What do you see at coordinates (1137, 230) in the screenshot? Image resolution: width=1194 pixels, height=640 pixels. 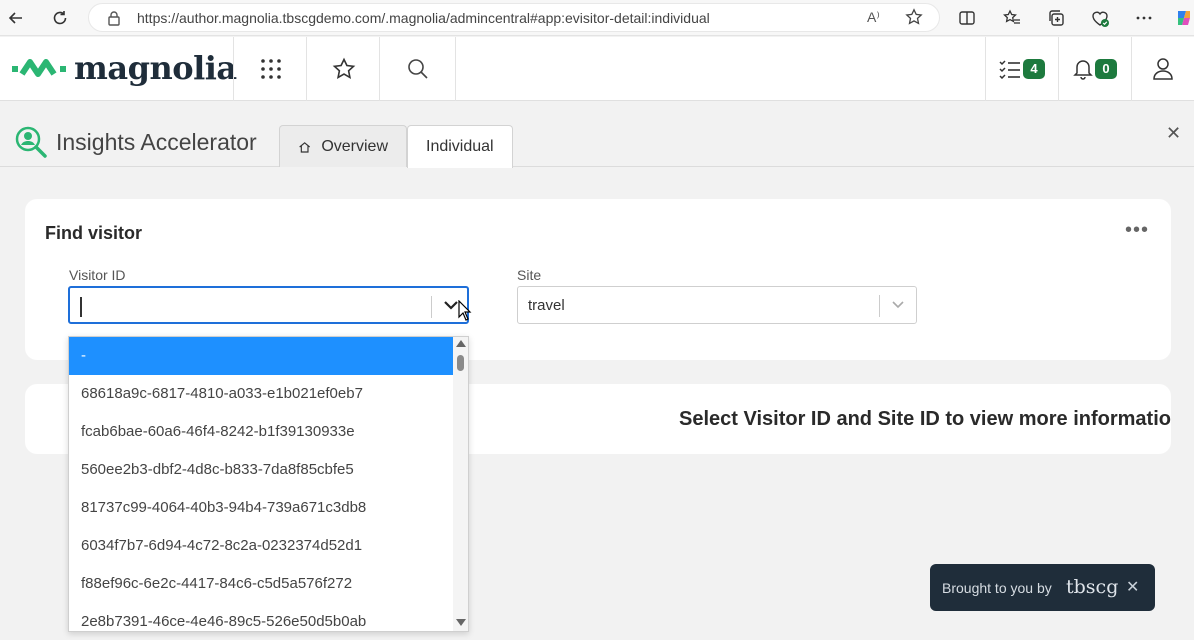 I see `more-actions-icon: •••` at bounding box center [1137, 230].